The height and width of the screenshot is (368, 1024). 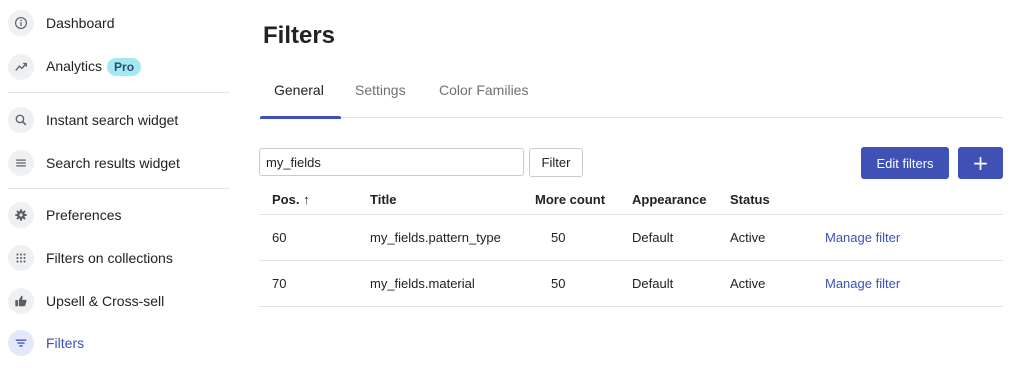 What do you see at coordinates (80, 23) in the screenshot?
I see `sidebar-item-label: Dashboard` at bounding box center [80, 23].